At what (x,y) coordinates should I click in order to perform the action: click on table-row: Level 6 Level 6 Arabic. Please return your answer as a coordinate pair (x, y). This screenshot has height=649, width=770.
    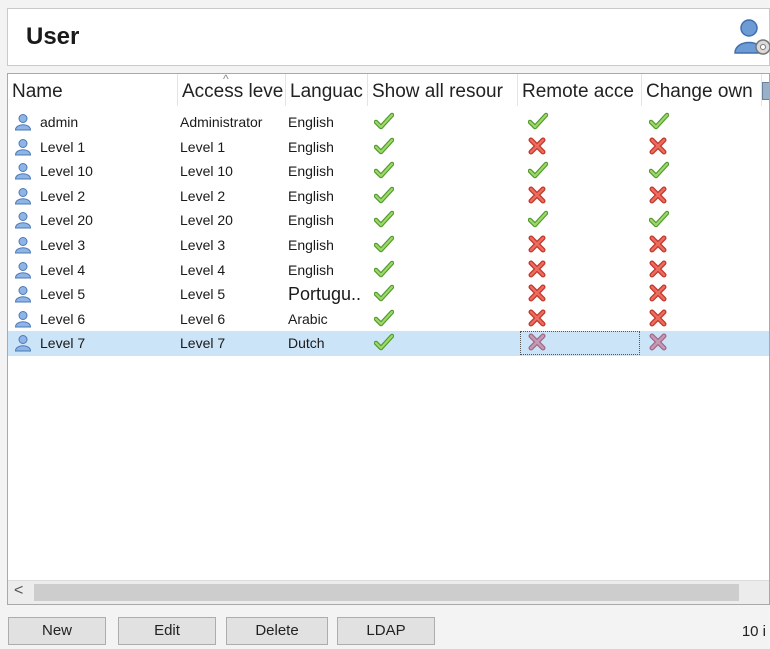
    Looking at the image, I should click on (388, 319).